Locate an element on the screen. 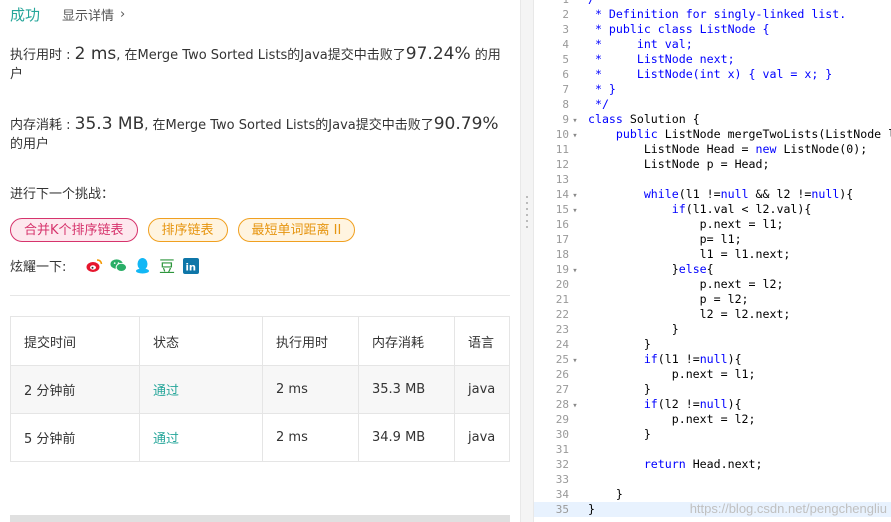 The width and height of the screenshot is (891, 522). code-text: * public class ListNode { is located at coordinates (675, 29).